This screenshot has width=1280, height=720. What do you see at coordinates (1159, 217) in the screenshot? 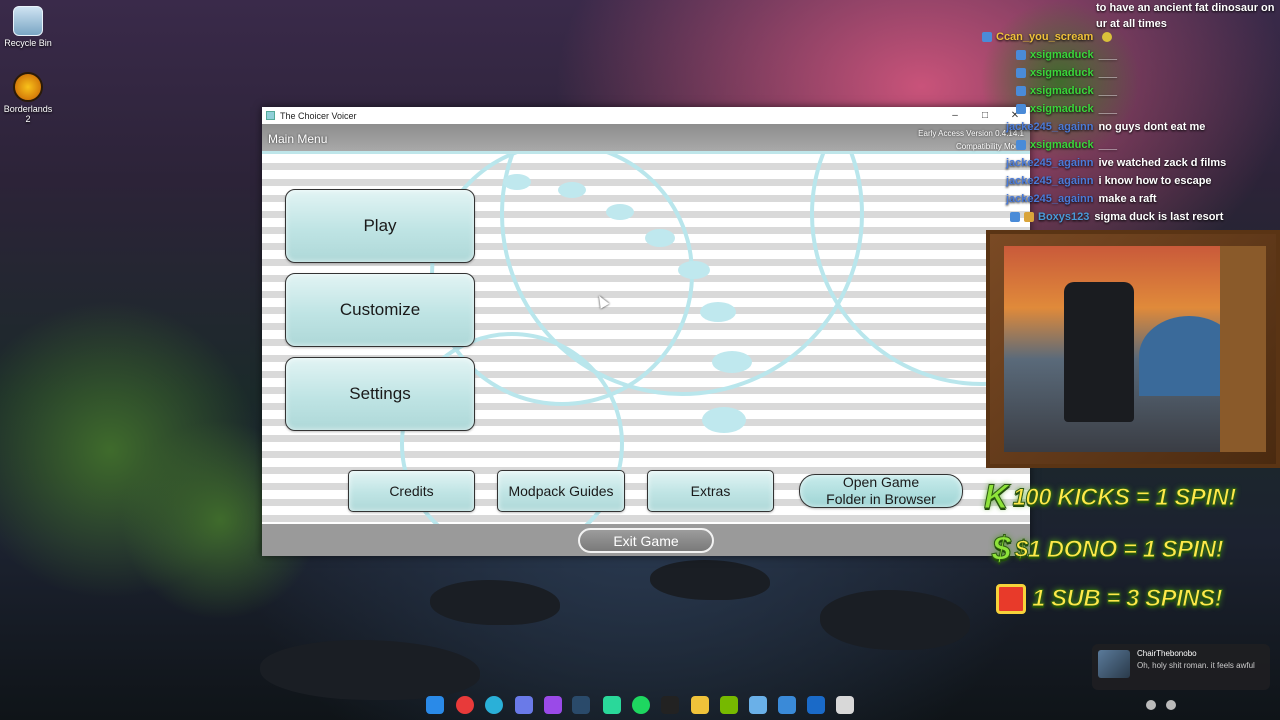
I see `chat-text: sigma duck is last resort` at bounding box center [1159, 217].